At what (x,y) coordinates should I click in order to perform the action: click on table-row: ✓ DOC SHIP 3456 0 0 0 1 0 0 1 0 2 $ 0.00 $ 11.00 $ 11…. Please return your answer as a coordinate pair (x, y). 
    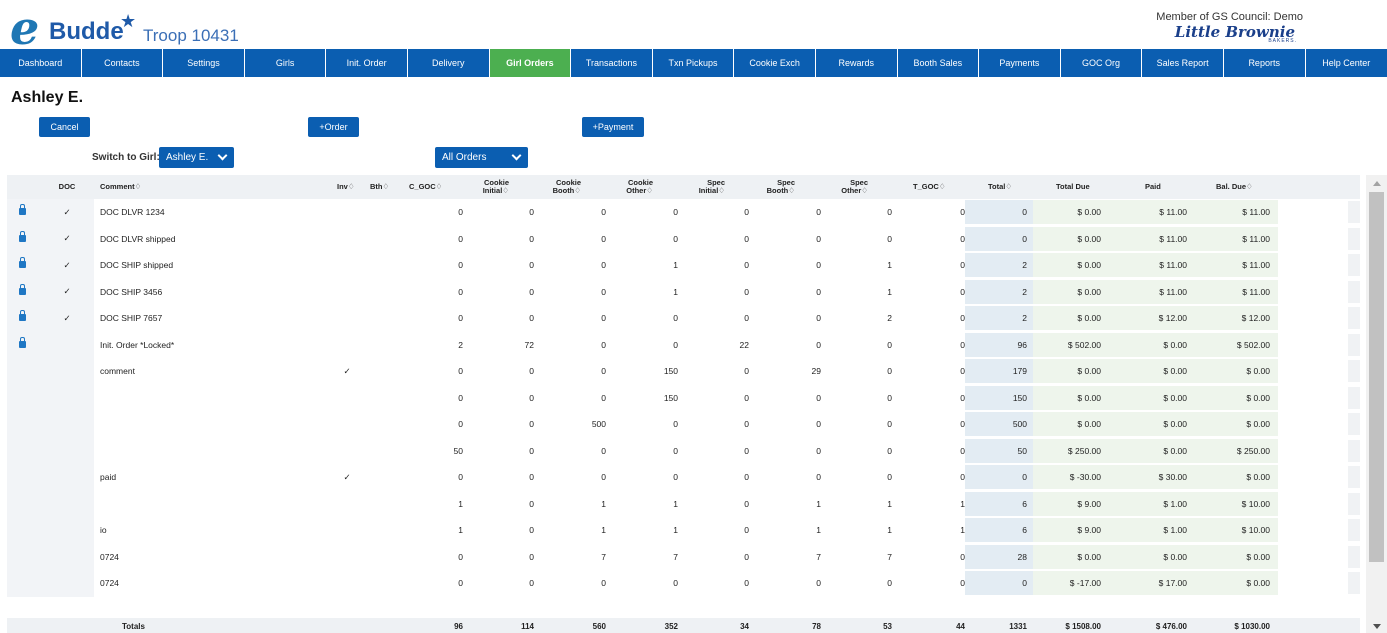
    Looking at the image, I should click on (683, 292).